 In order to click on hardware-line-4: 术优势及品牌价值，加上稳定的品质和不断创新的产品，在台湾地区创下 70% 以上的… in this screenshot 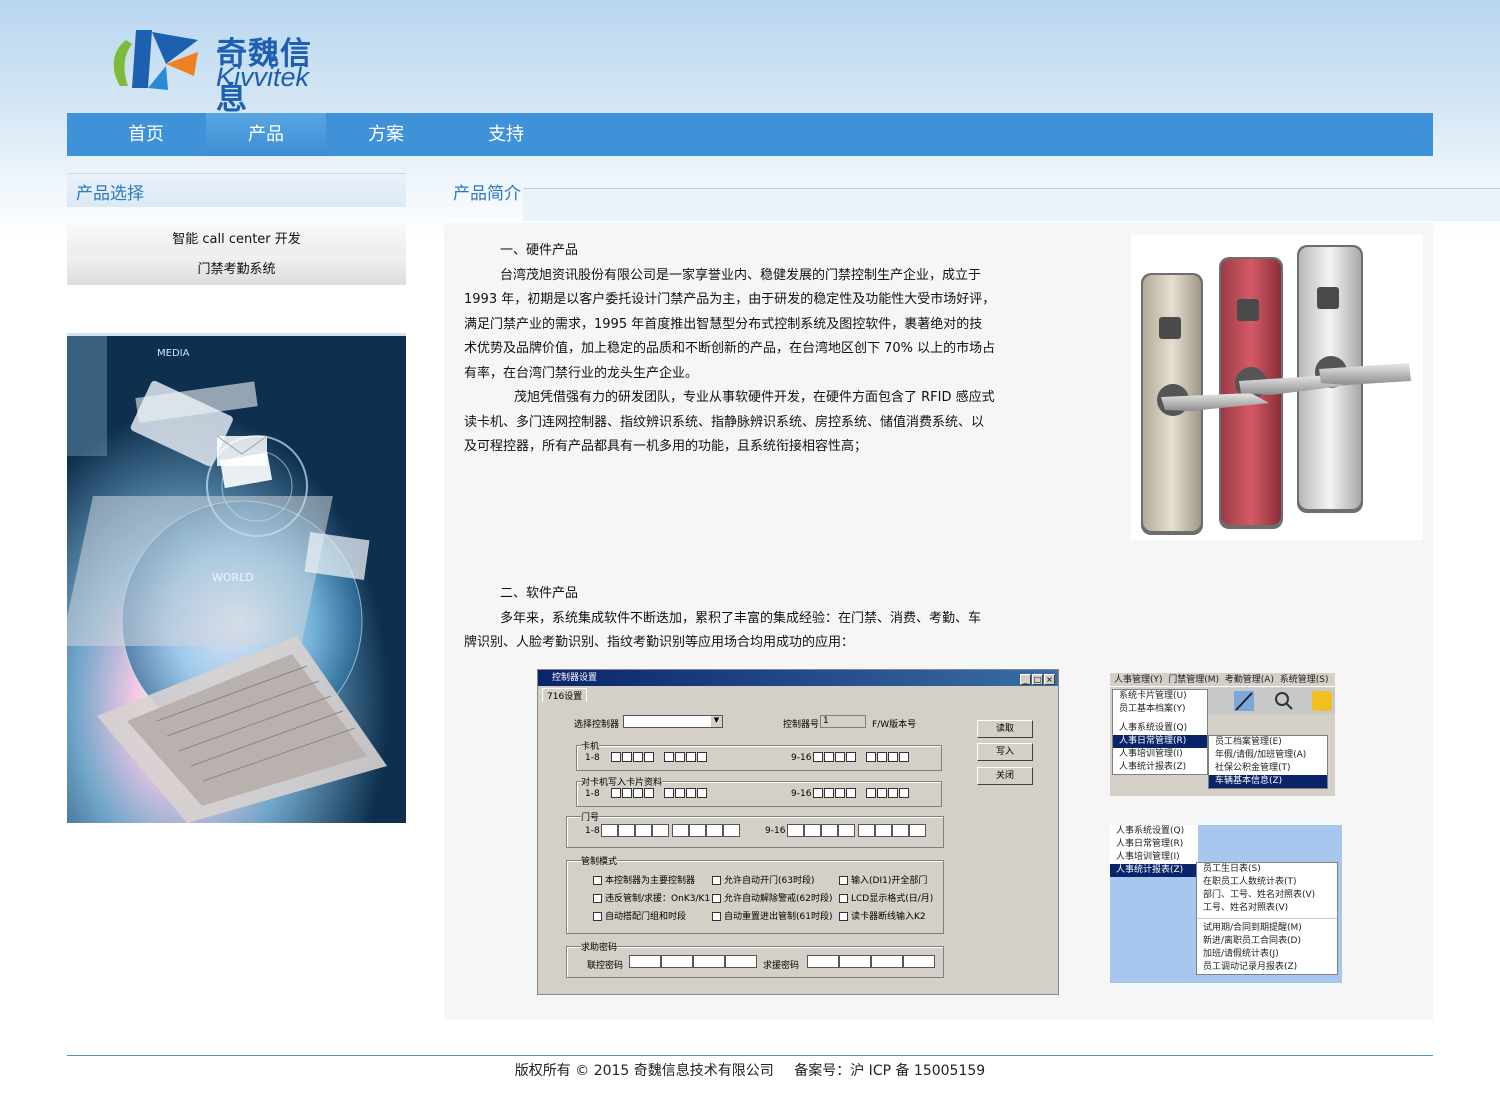, I will do `click(730, 348)`.